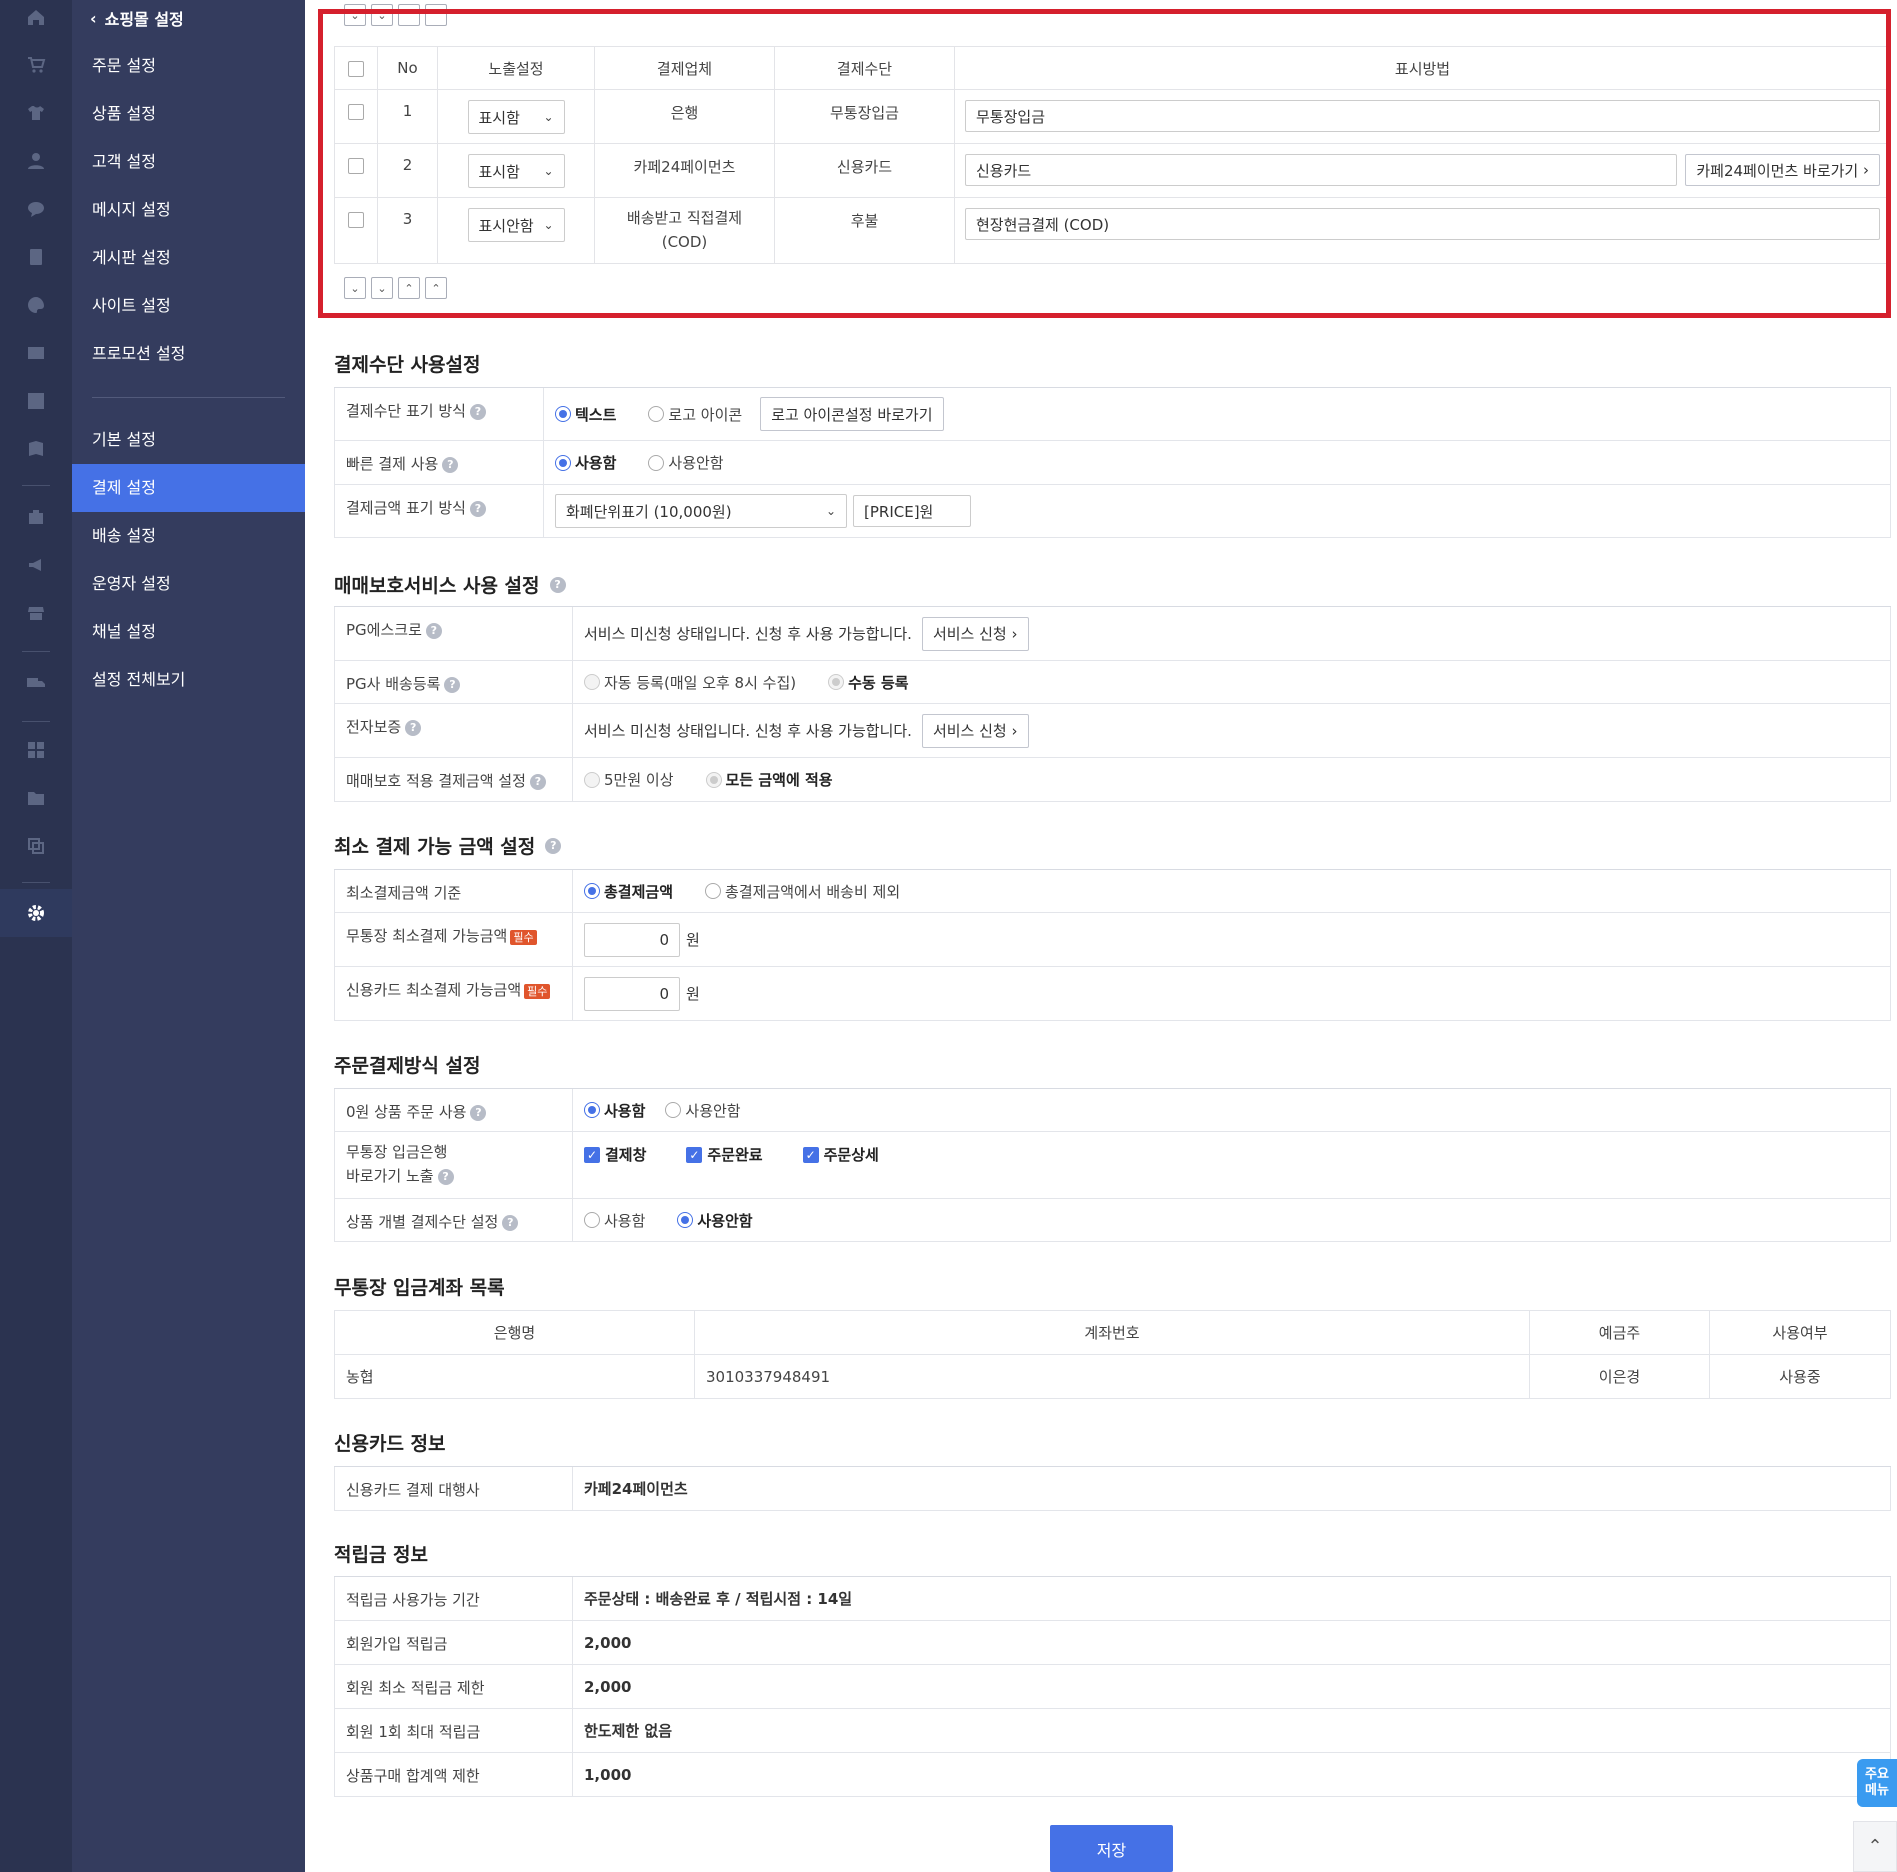 The height and width of the screenshot is (1872, 1897). I want to click on section-title-card-info: 신용카드 정보, so click(390, 1444).